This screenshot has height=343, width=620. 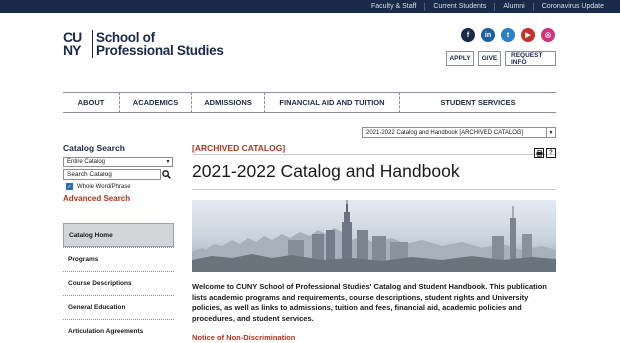 What do you see at coordinates (160, 43) in the screenshot?
I see `logo-text: School of Professional Studies` at bounding box center [160, 43].